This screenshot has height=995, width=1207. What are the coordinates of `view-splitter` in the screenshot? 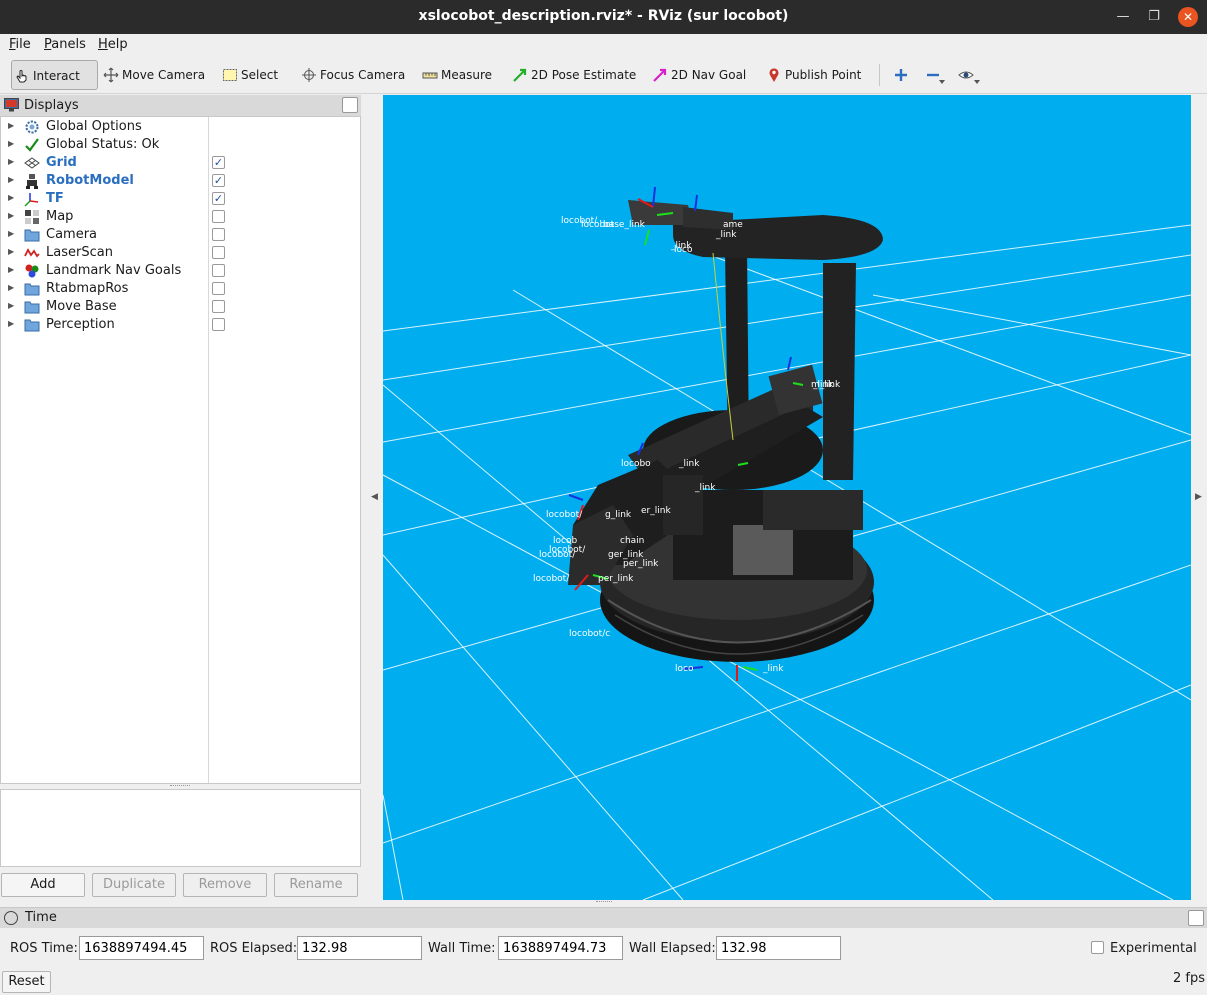 It's located at (604, 902).